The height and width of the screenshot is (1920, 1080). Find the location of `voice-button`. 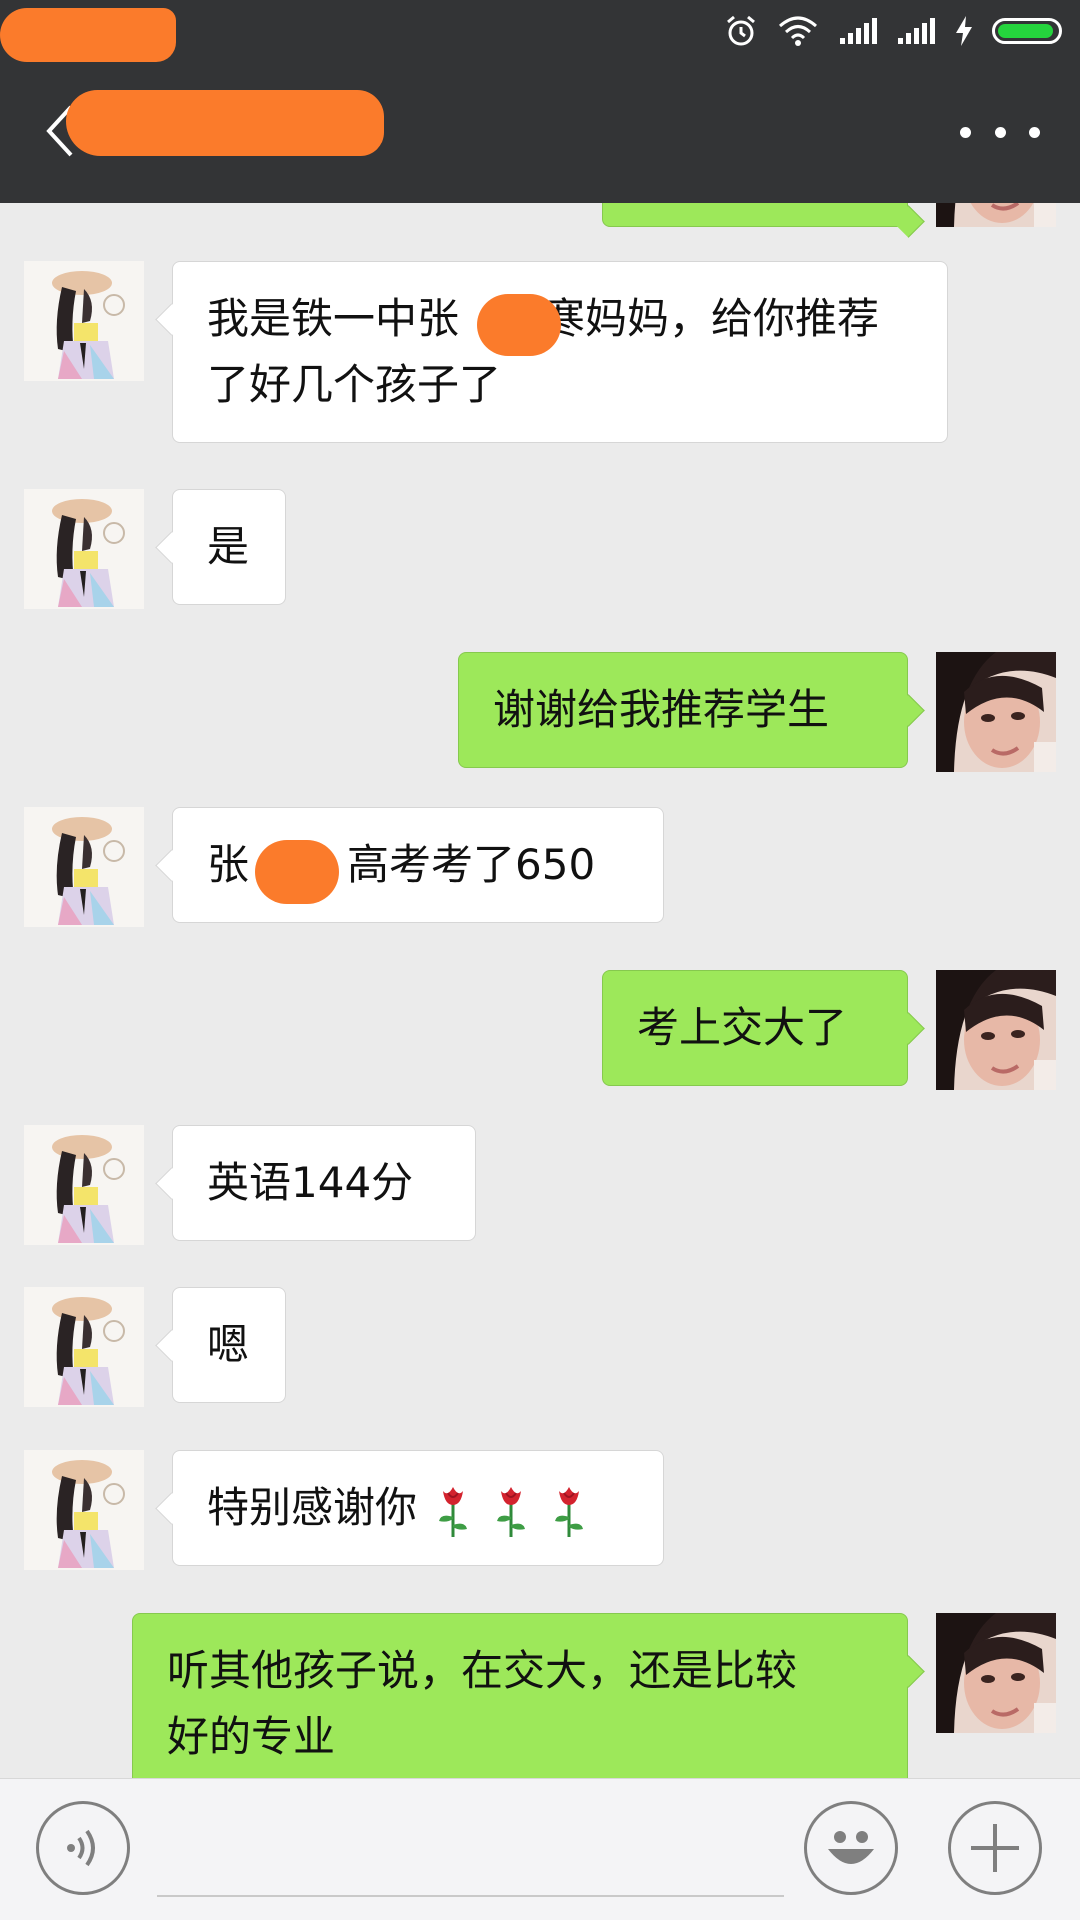

voice-button is located at coordinates (83, 1848).